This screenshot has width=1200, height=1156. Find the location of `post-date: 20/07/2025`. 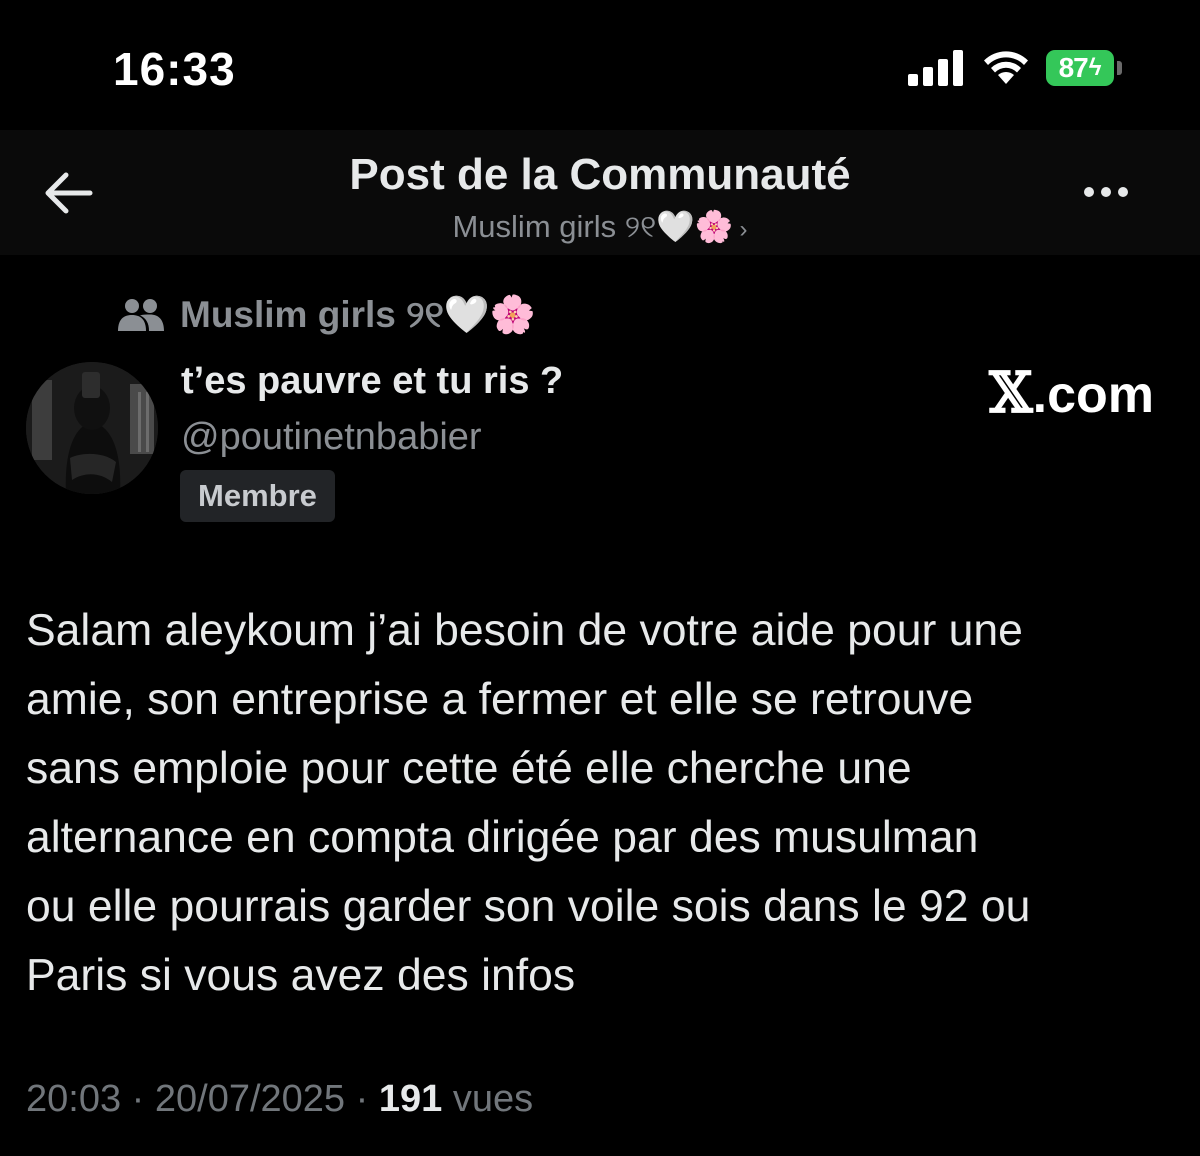

post-date: 20/07/2025 is located at coordinates (250, 1099).